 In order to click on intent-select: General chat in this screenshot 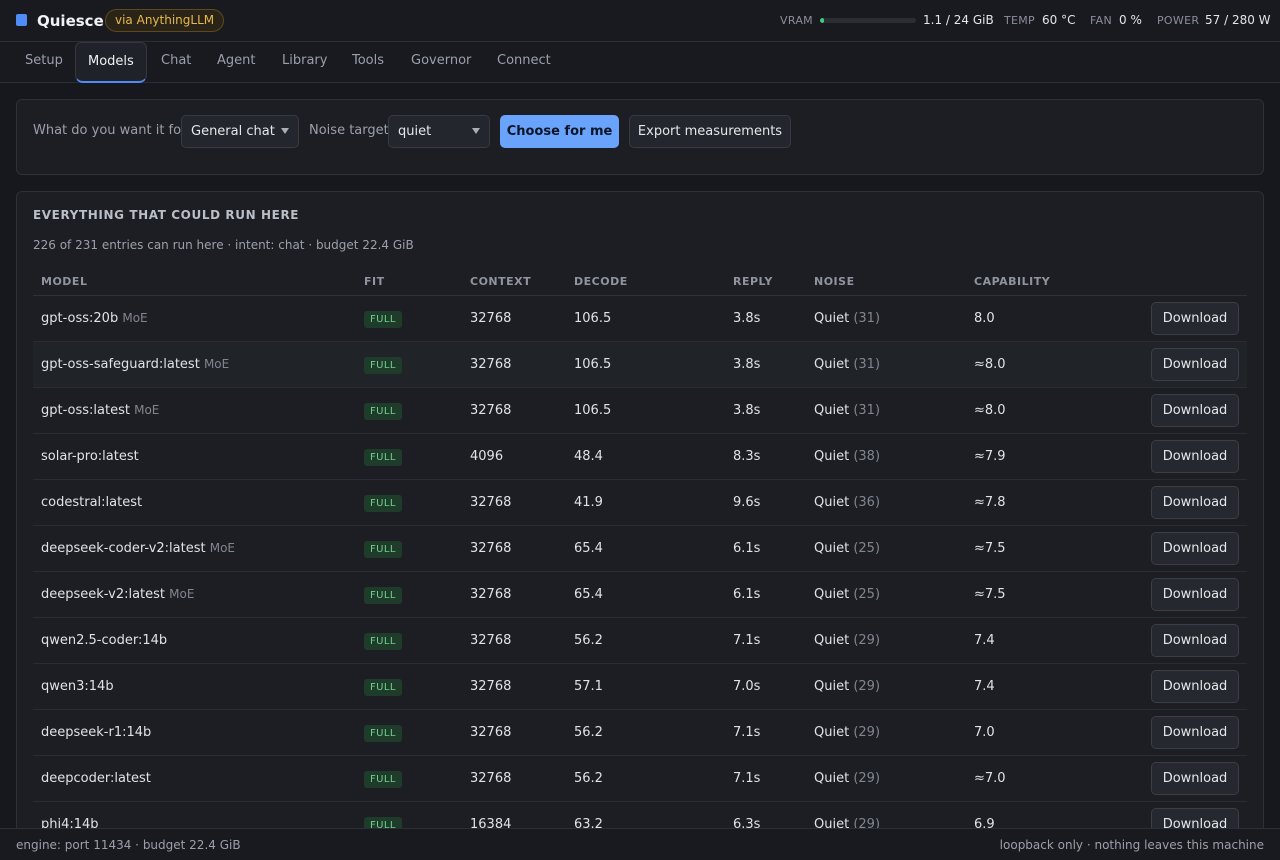, I will do `click(240, 131)`.